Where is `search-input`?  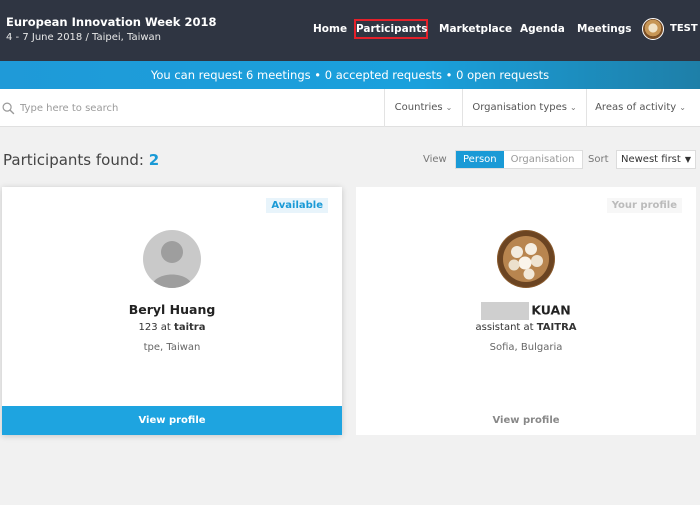
search-input is located at coordinates (190, 108).